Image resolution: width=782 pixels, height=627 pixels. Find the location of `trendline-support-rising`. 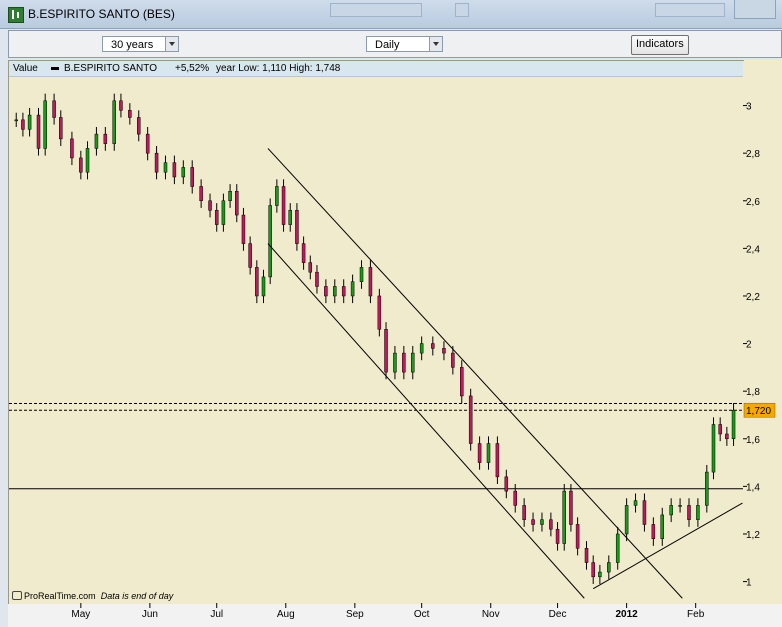

trendline-support-rising is located at coordinates (667, 546).